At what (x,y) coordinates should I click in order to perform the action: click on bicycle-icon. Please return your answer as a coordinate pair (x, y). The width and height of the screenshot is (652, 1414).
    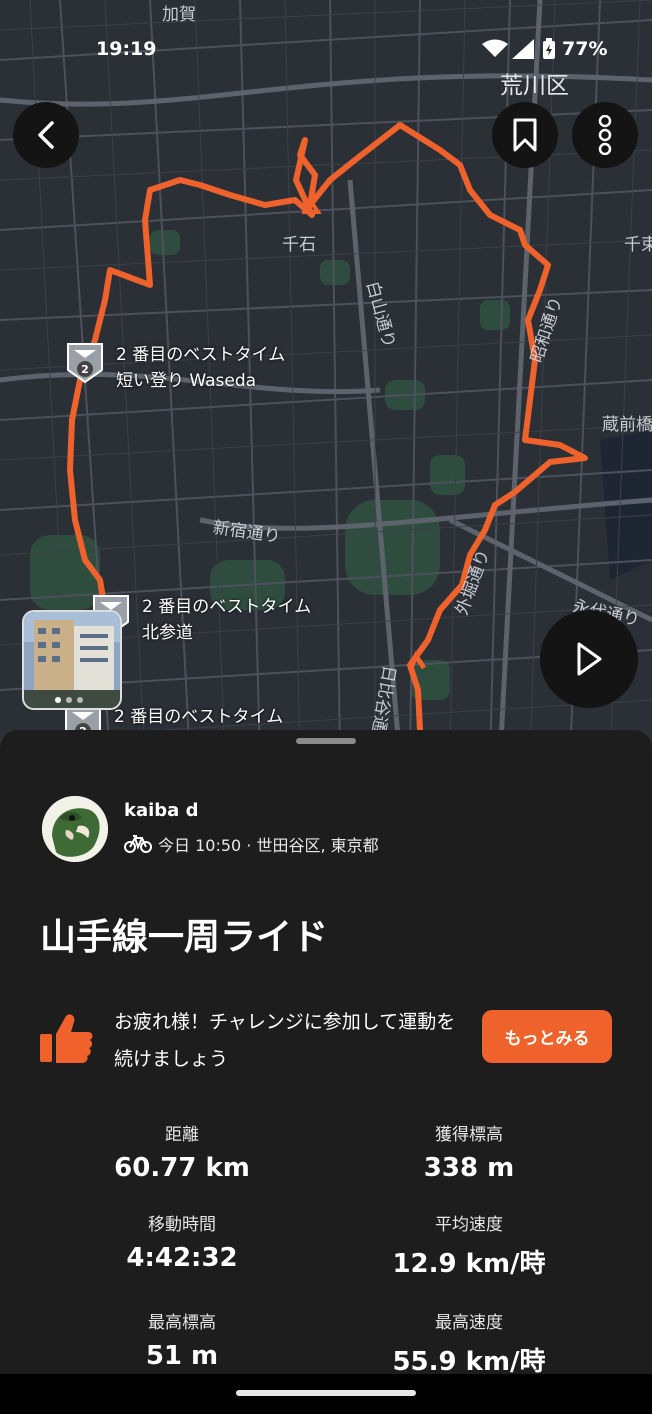
    Looking at the image, I should click on (138, 844).